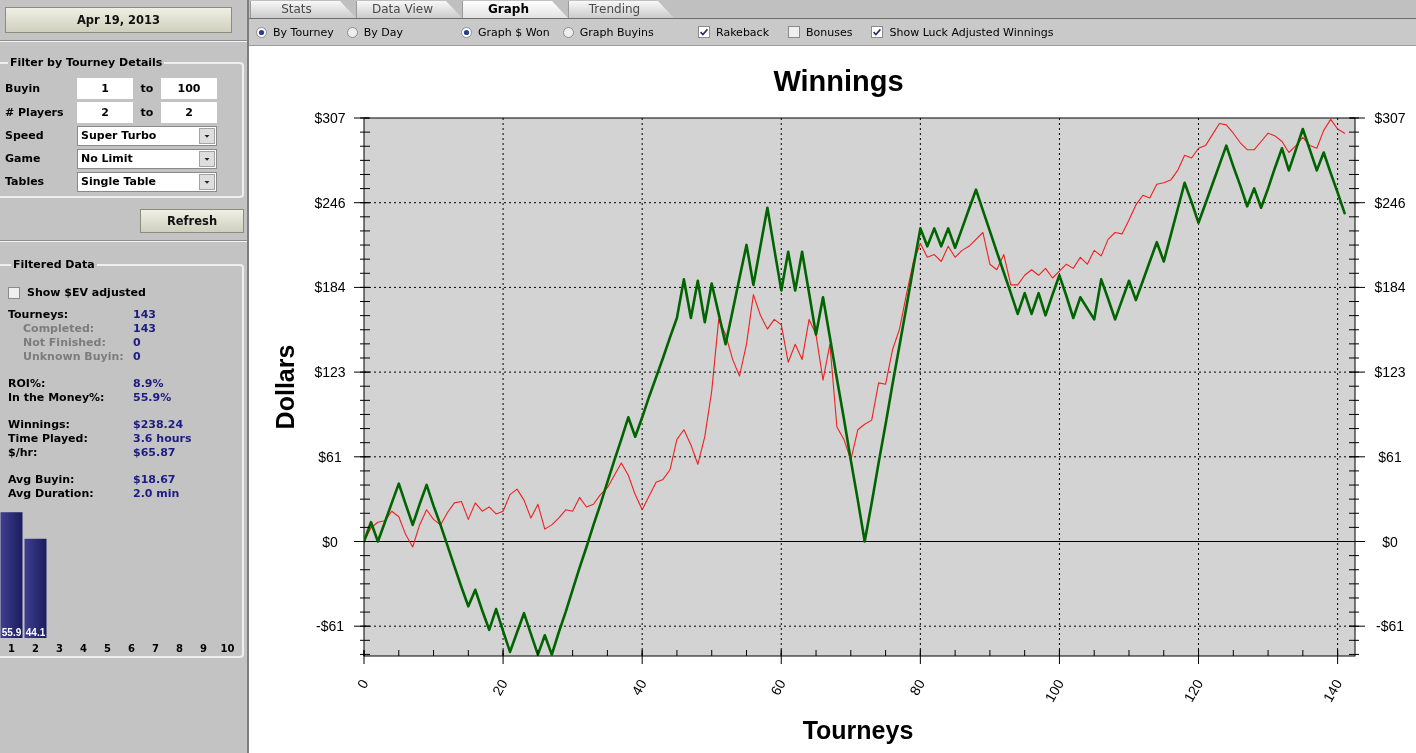  I want to click on stat-label: Not Finished:, so click(64, 342).